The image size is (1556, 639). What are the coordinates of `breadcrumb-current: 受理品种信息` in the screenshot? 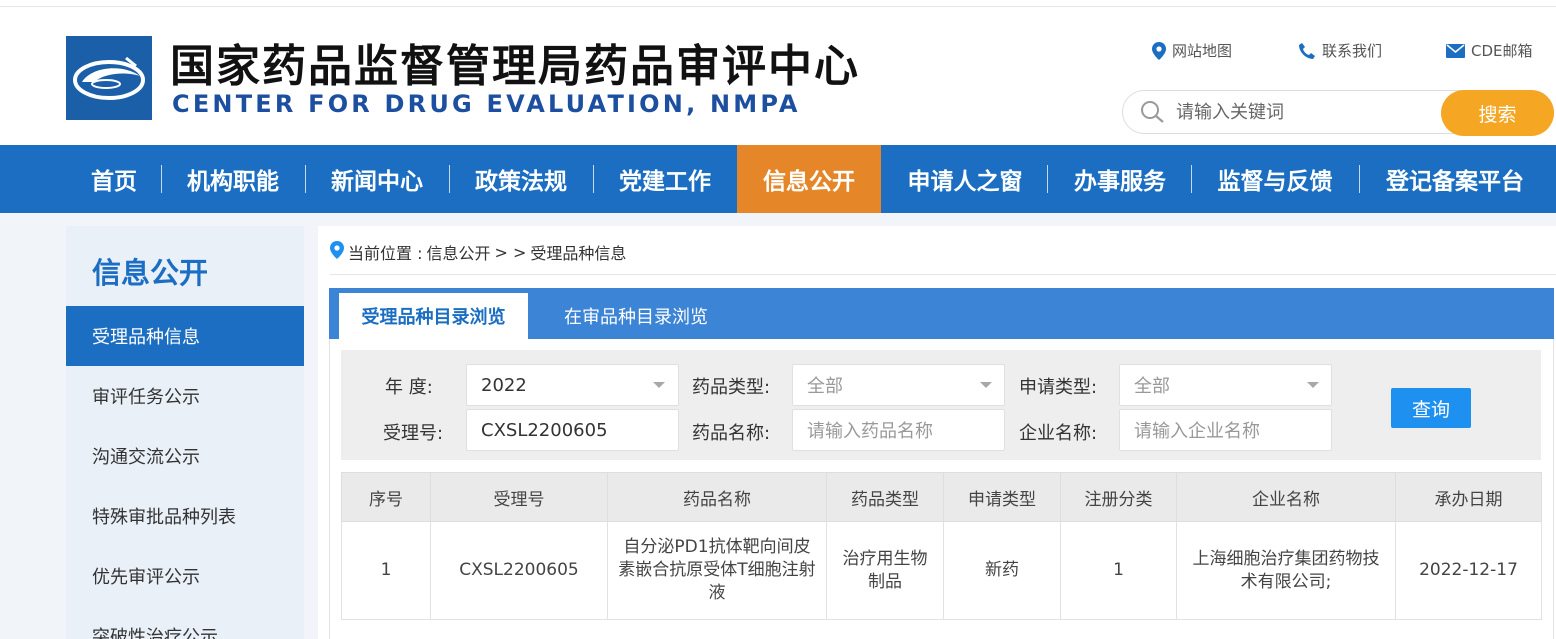 It's located at (578, 253).